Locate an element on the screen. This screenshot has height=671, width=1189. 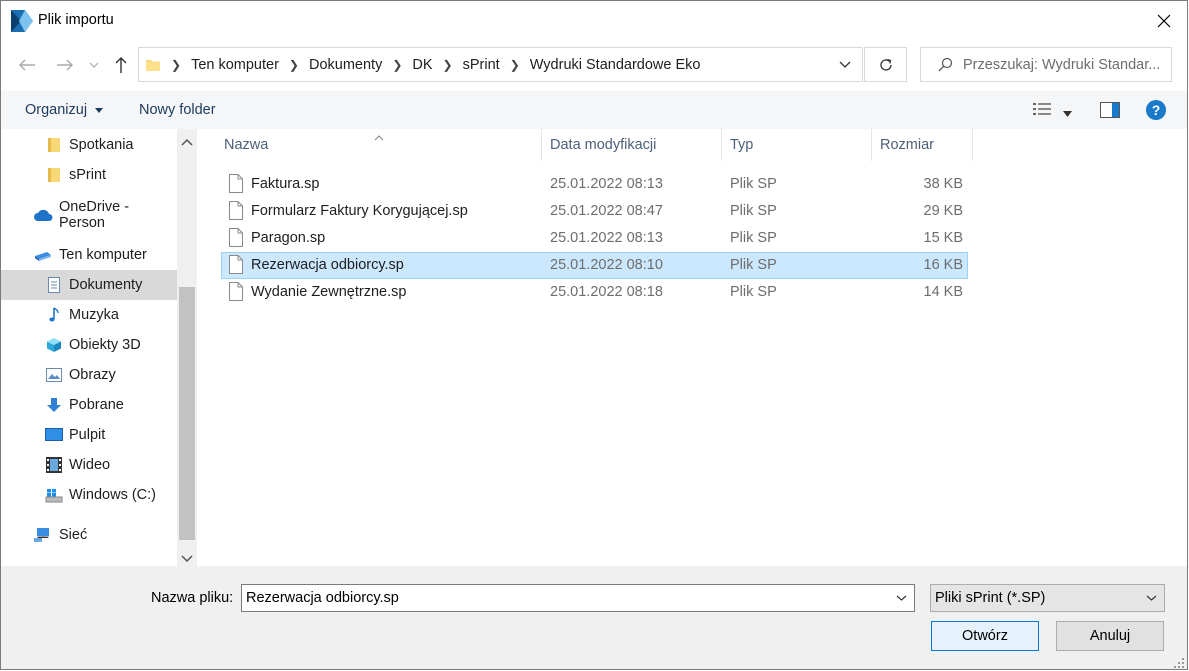
music-icon is located at coordinates (54, 315).